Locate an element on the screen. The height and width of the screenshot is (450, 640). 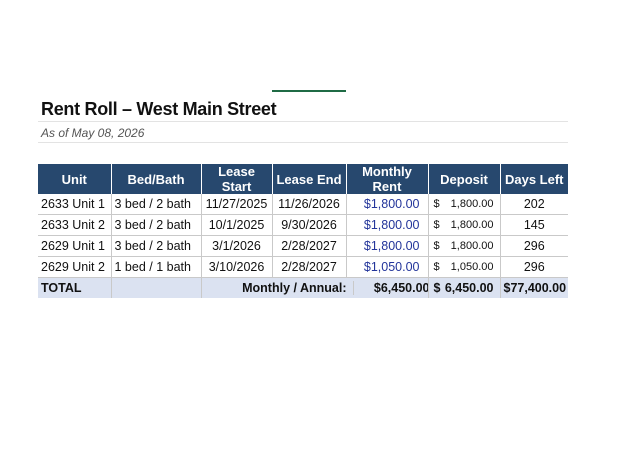
cell-unit: 2633 Unit 2 is located at coordinates (75, 225).